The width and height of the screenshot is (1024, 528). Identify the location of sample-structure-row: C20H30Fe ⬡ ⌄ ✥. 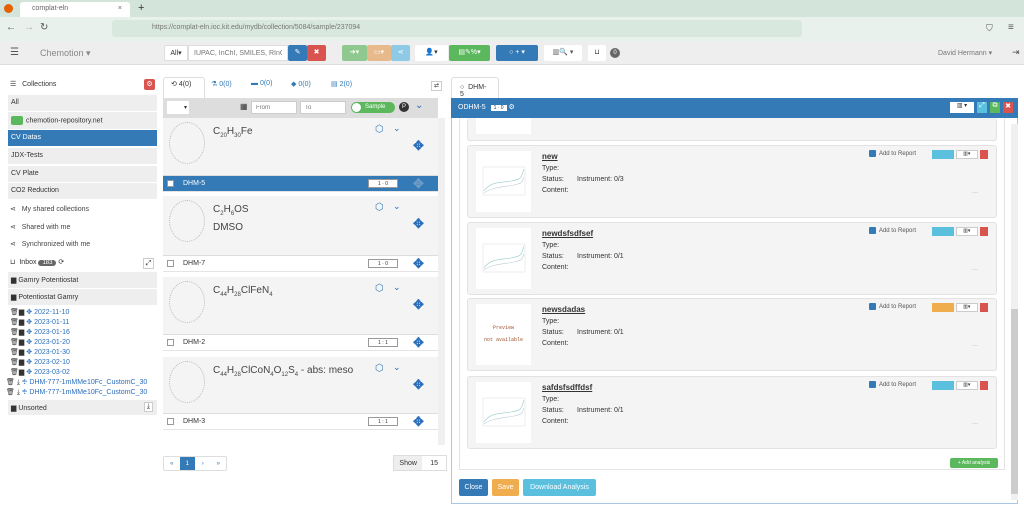
(300, 147).